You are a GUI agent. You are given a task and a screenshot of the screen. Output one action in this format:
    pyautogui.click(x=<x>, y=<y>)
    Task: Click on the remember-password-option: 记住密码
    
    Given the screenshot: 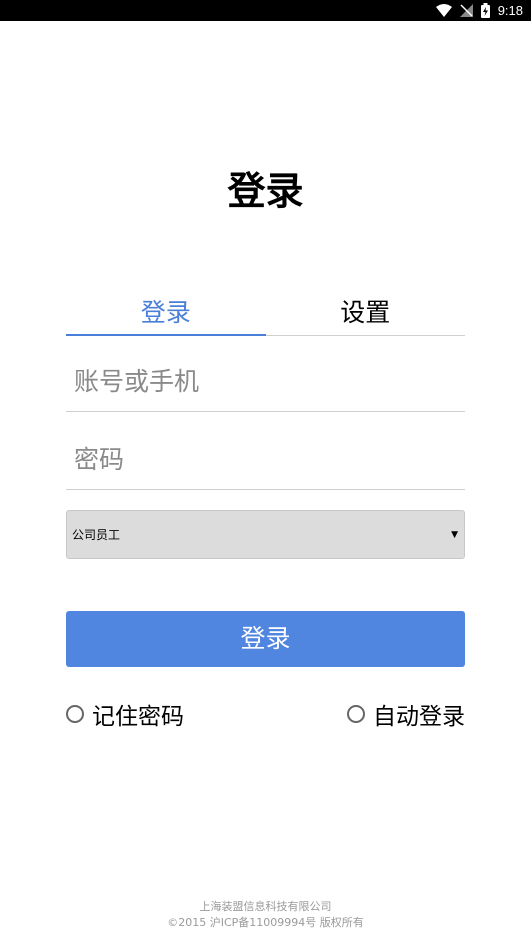 What is the action you would take?
    pyautogui.click(x=125, y=714)
    